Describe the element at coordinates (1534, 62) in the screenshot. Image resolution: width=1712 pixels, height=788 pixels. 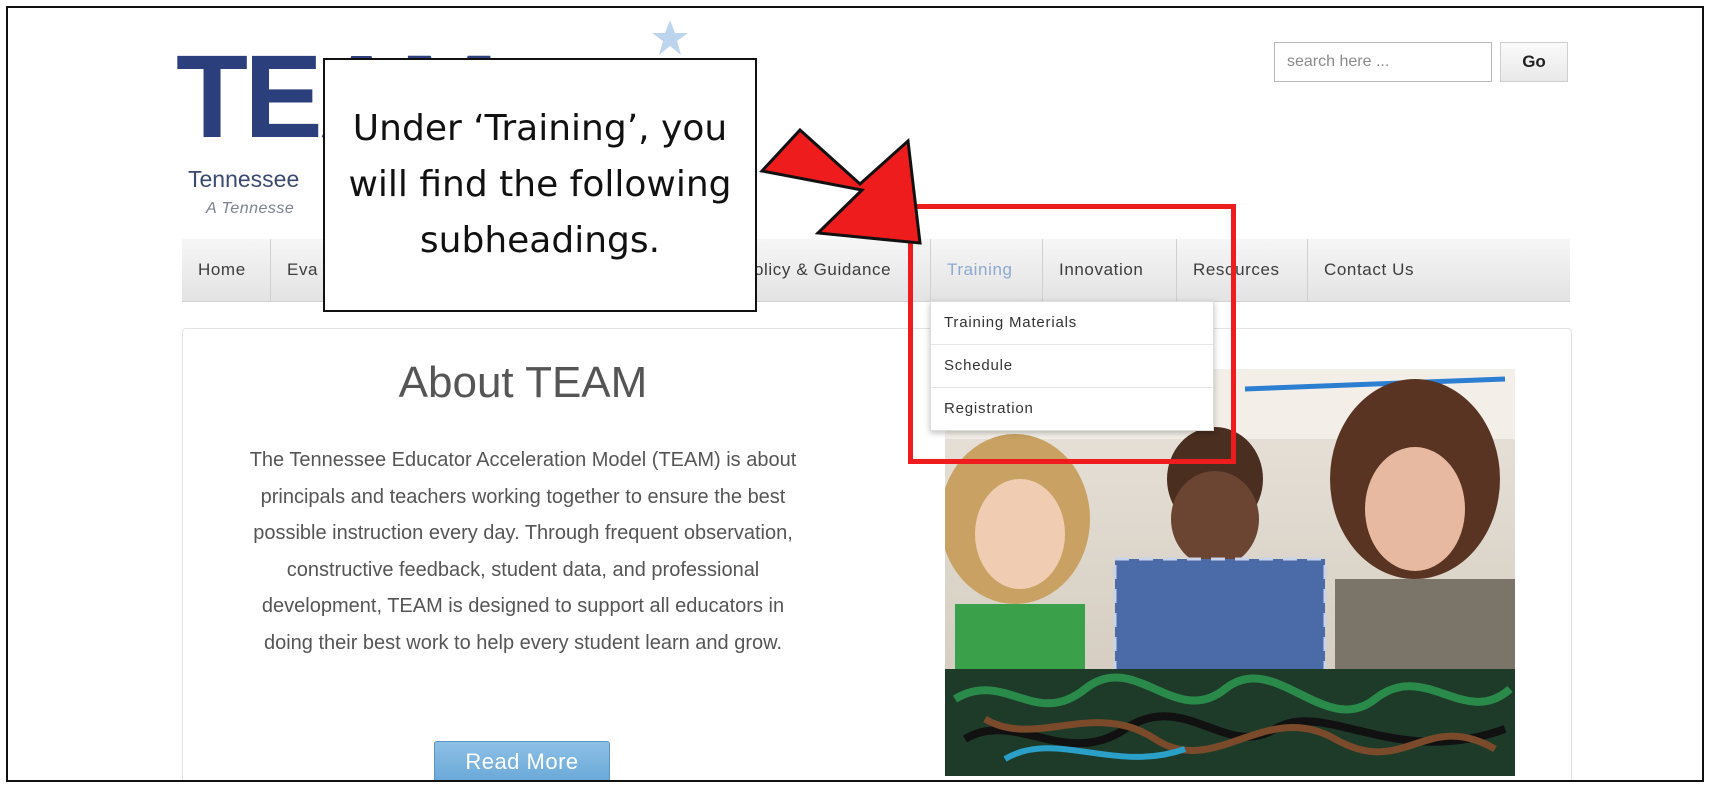
I see `search-go-button: Go` at that location.